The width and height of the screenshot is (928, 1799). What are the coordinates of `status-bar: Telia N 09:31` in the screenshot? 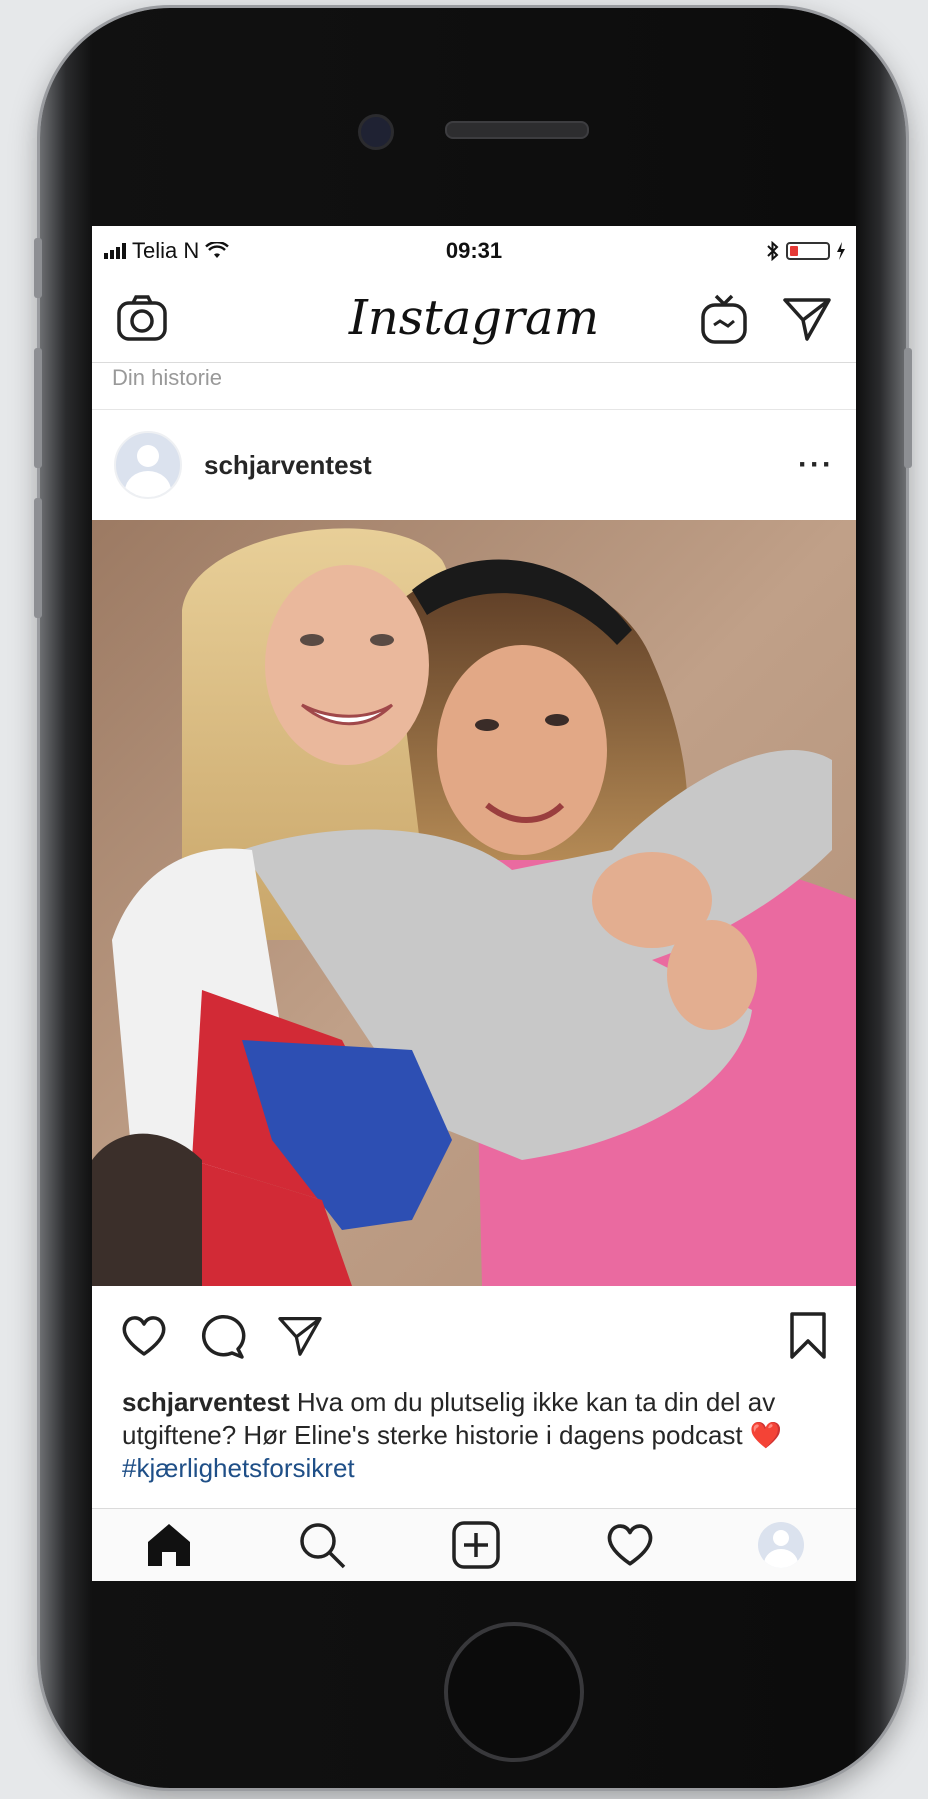 It's located at (474, 251).